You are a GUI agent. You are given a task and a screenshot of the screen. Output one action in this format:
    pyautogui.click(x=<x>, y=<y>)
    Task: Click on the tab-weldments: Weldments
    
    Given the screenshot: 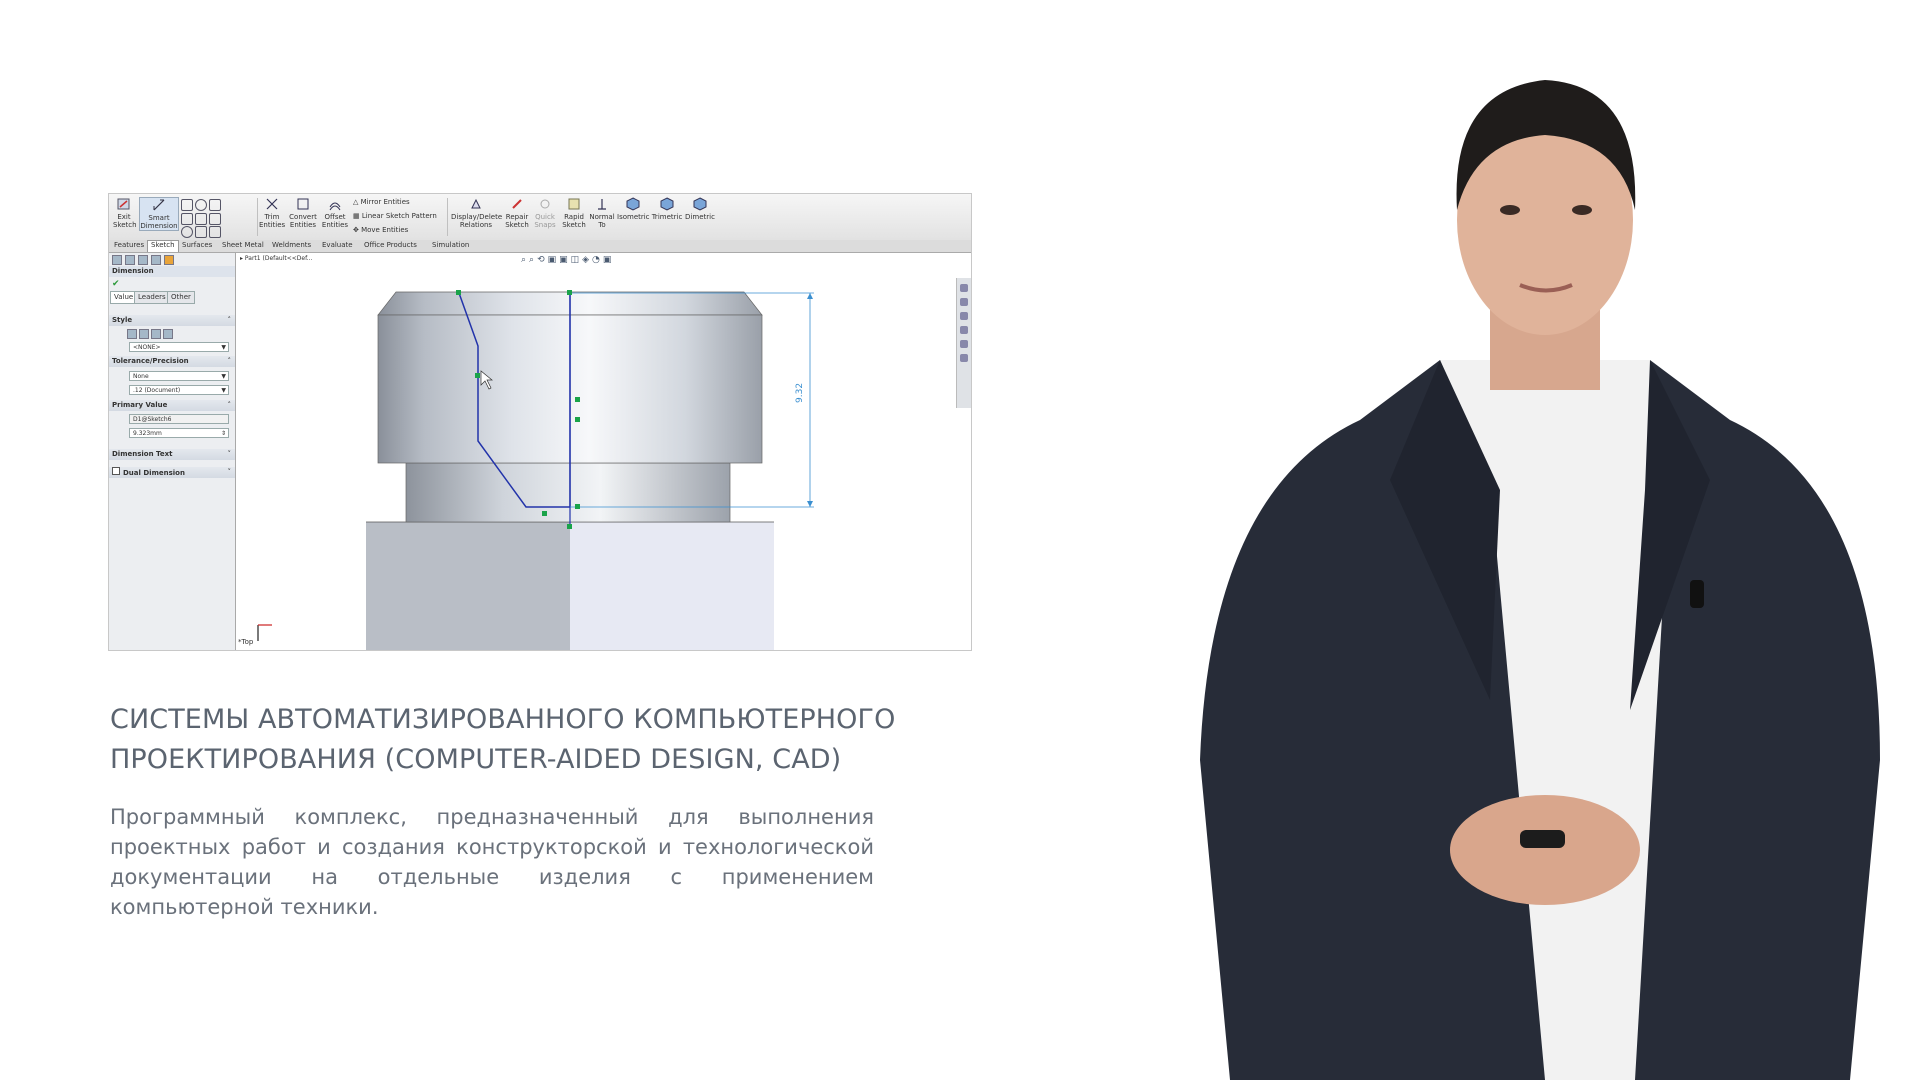 What is the action you would take?
    pyautogui.click(x=291, y=245)
    